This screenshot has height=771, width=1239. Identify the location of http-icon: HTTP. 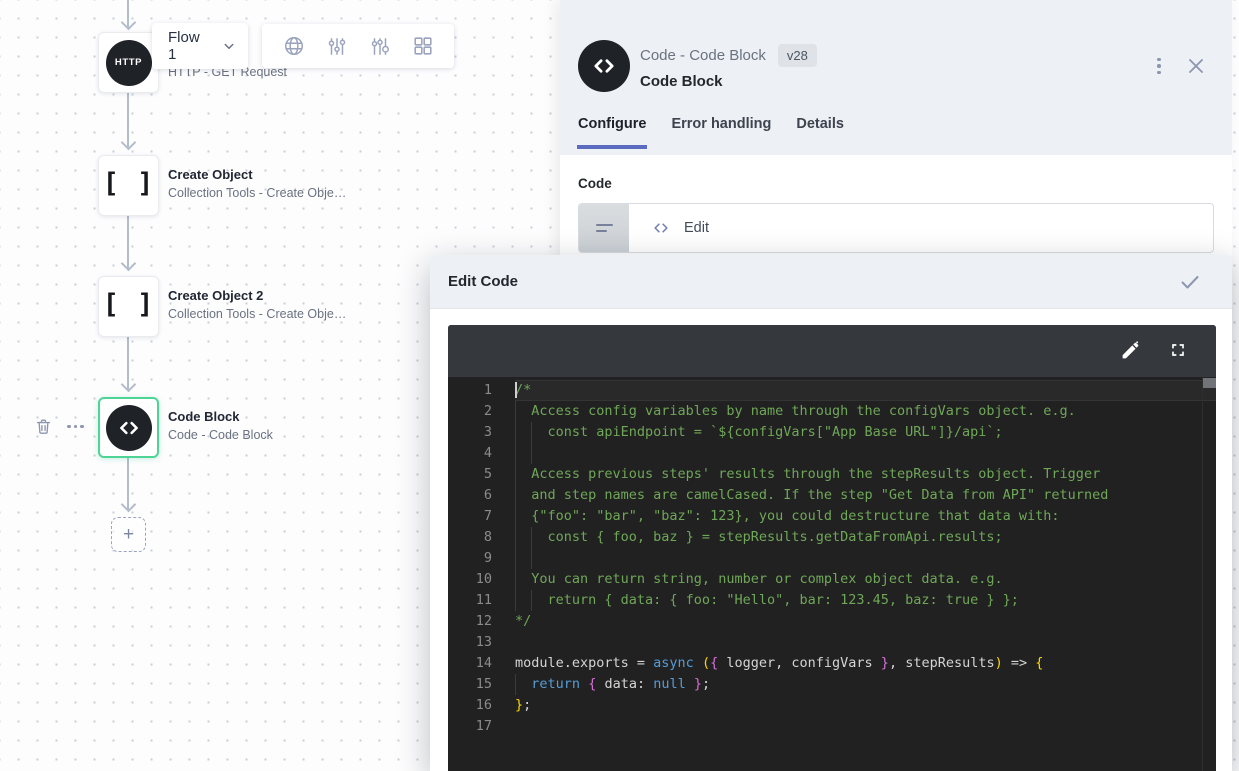
(128, 62).